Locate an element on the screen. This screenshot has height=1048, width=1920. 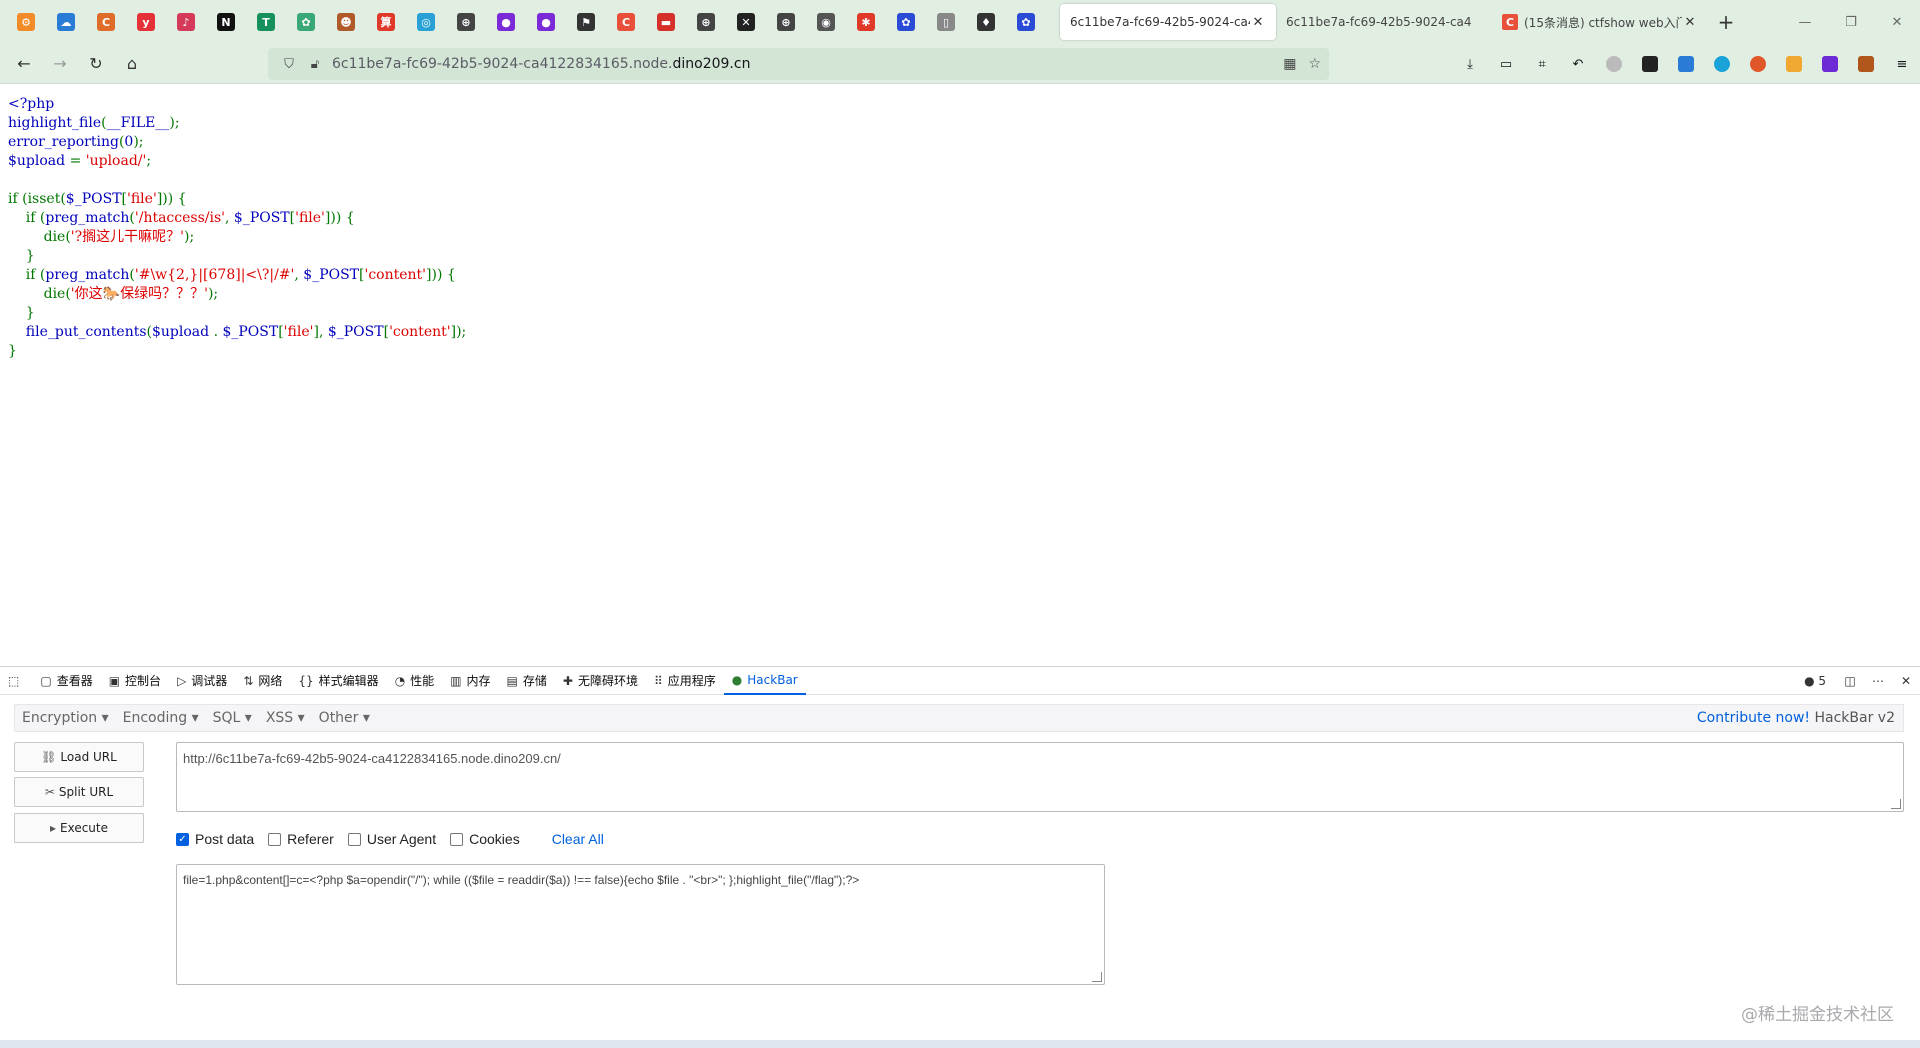
tab-memory: ▥ 内存 is located at coordinates (470, 681).